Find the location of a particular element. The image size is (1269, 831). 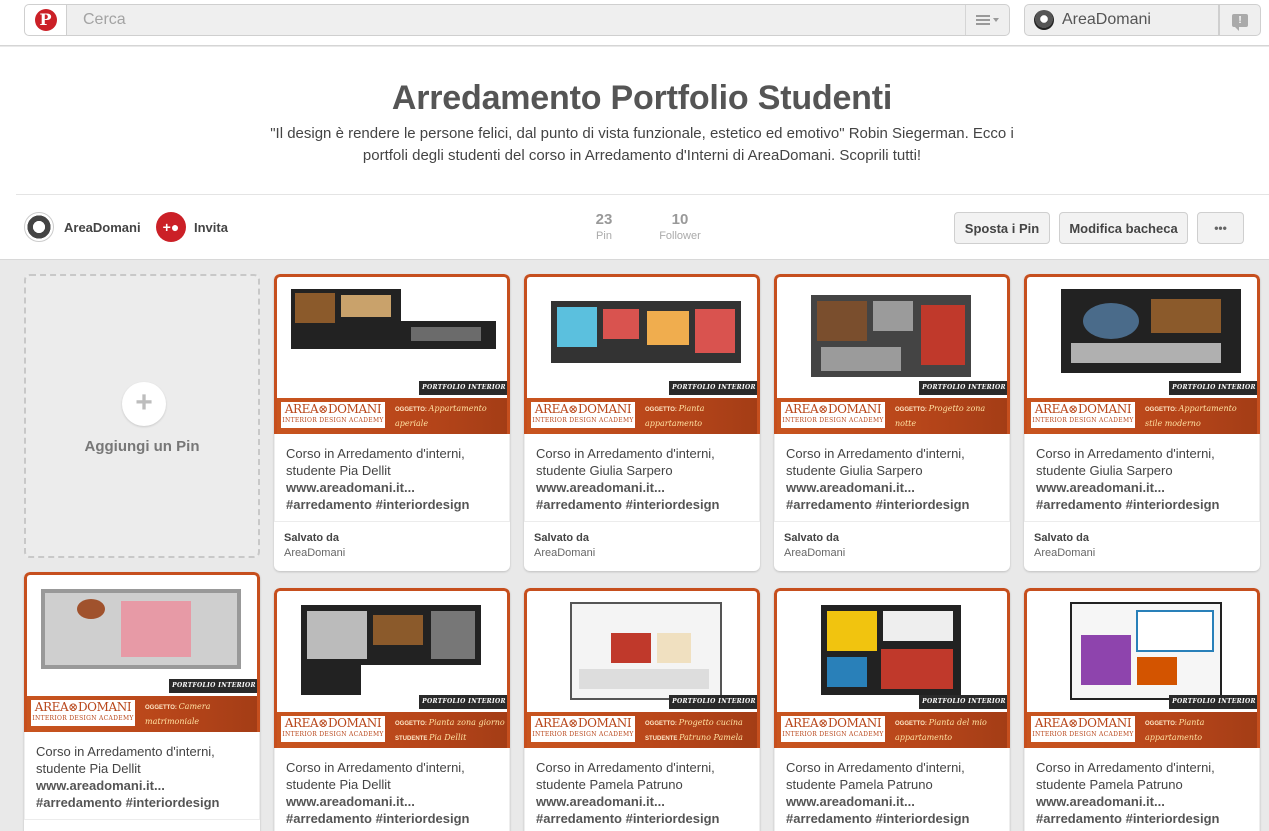

user-profile-button: AreaDomani is located at coordinates (1121, 20).